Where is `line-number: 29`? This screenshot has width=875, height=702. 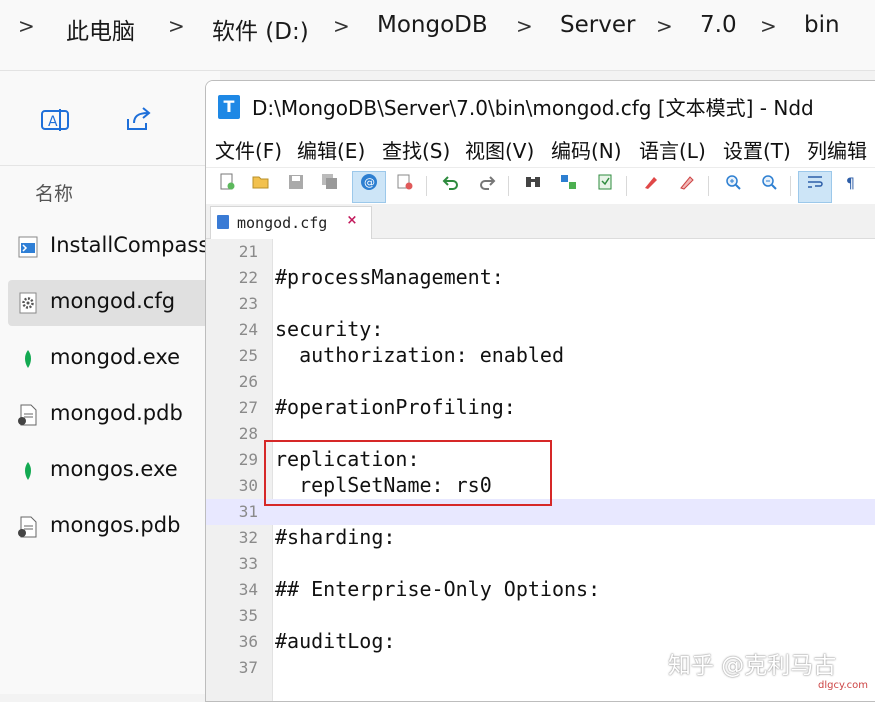
line-number: 29 is located at coordinates (248, 459).